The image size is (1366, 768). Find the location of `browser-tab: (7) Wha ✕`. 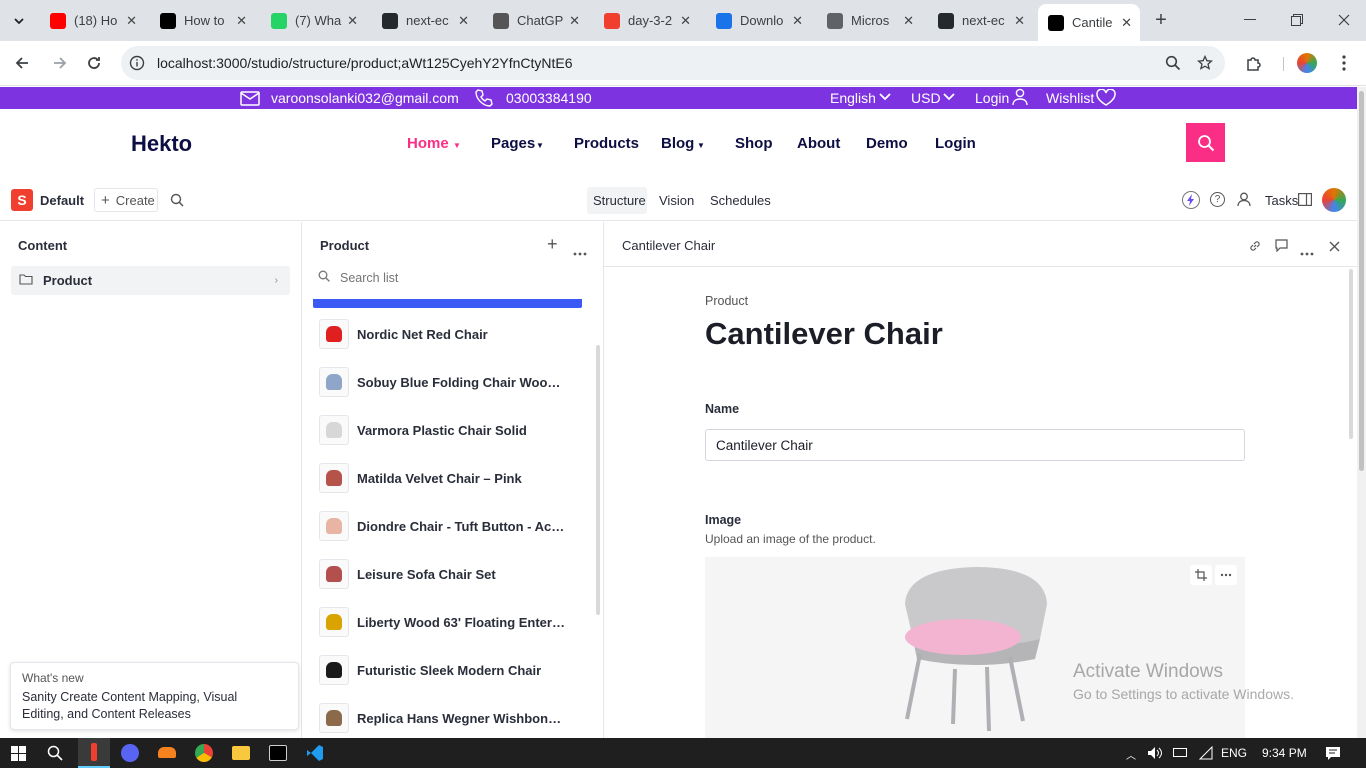

browser-tab: (7) Wha ✕ is located at coordinates (313, 20).